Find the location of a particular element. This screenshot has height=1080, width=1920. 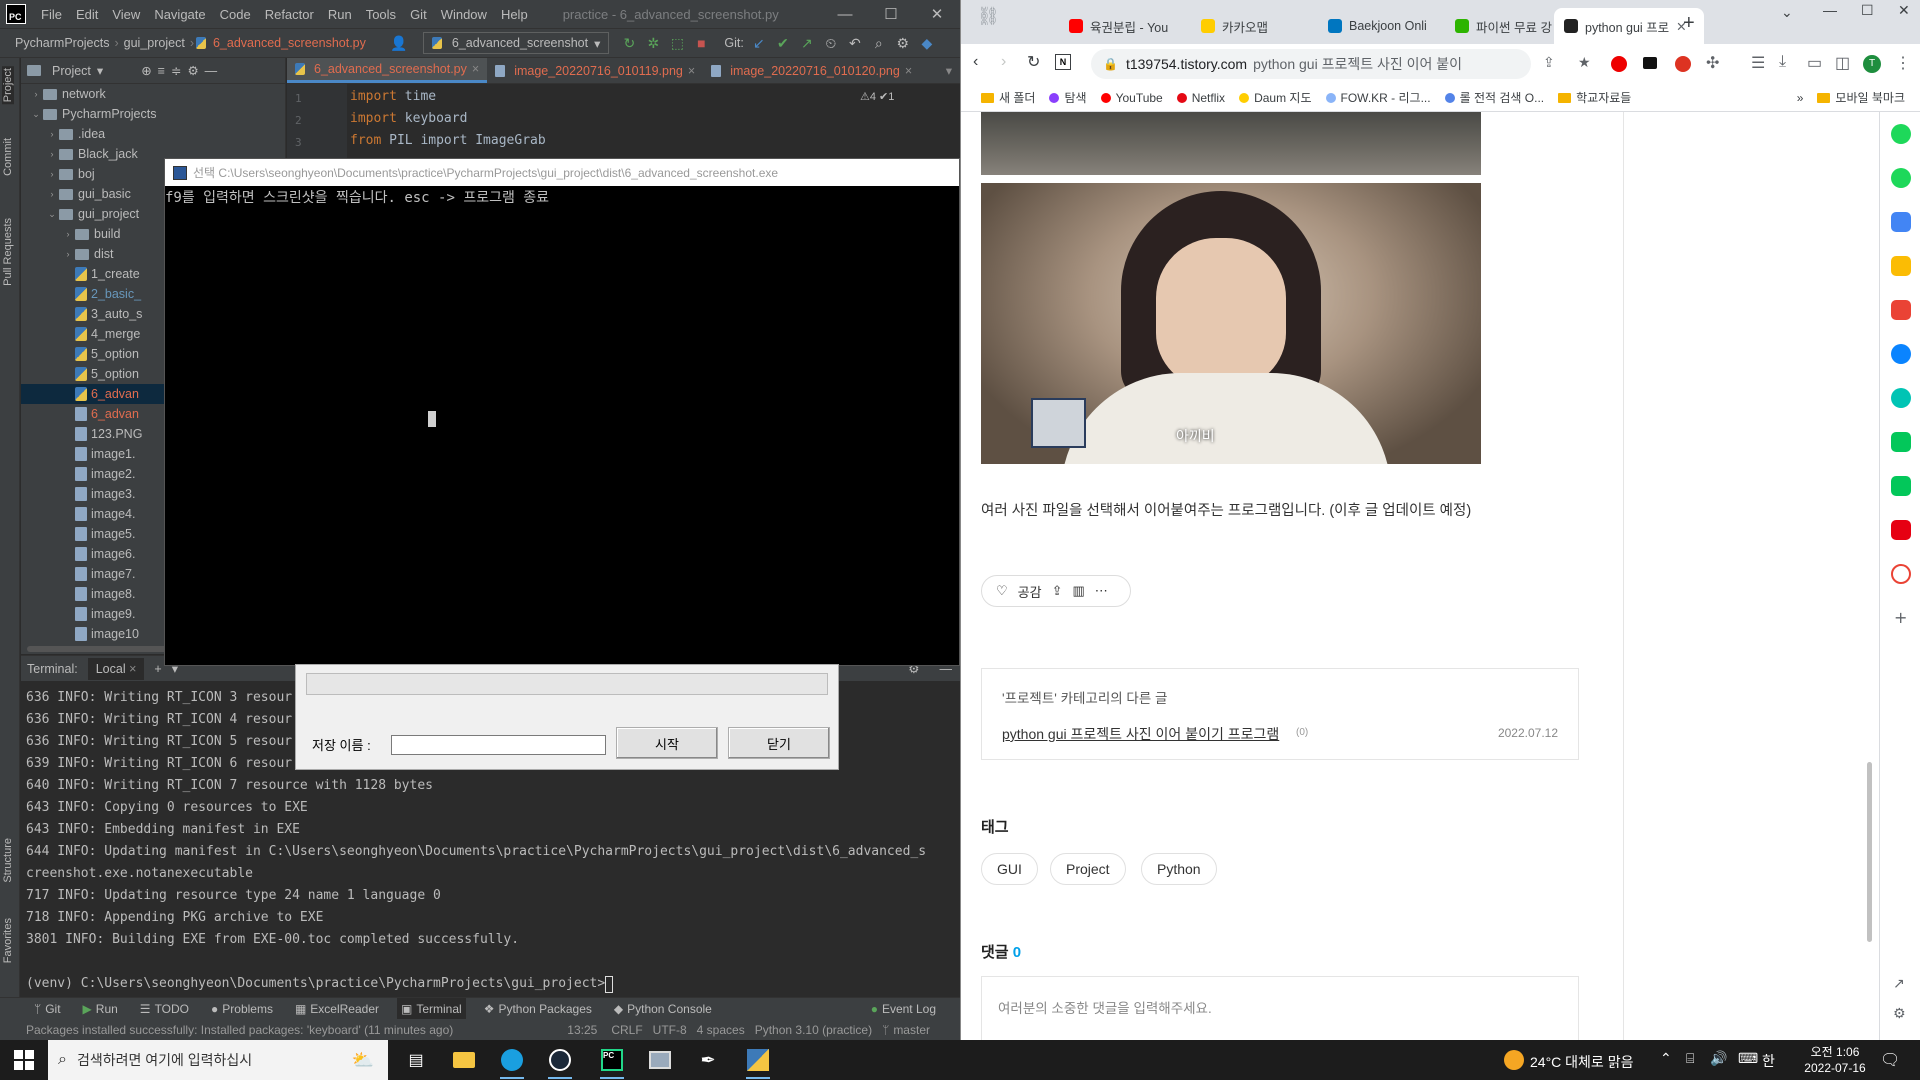

taskbar-search: ⌕ 검색하려면 여기에 입력하십시 ⛅ is located at coordinates (218, 1060).